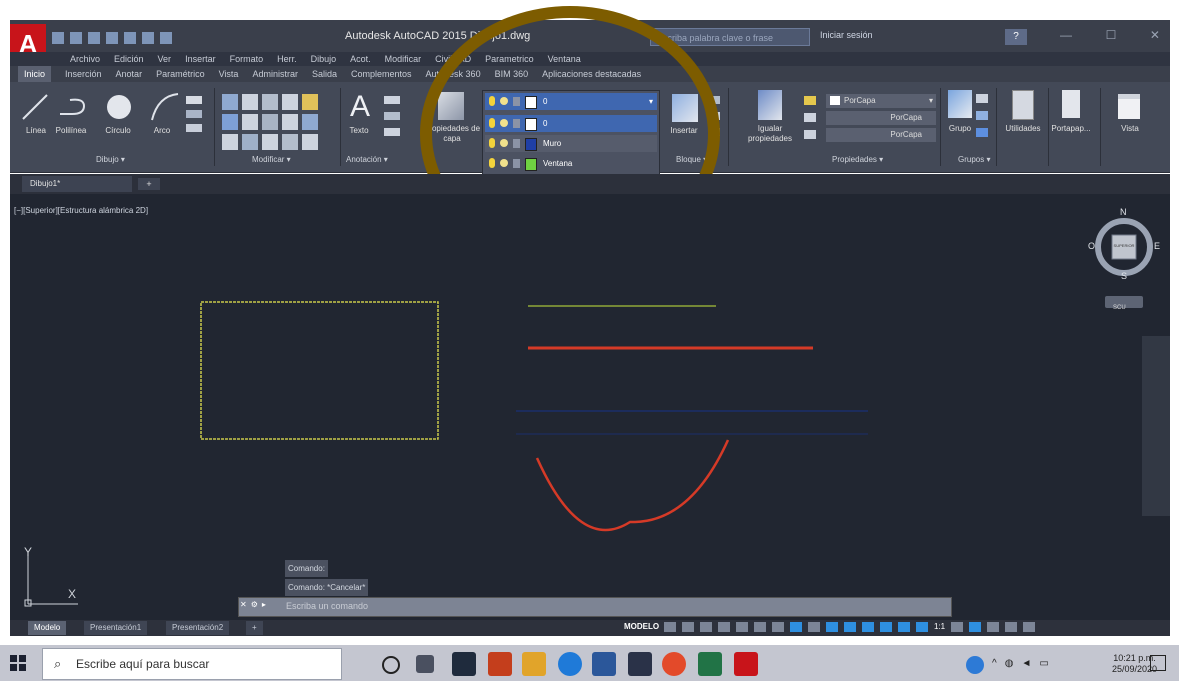 The image size is (1179, 681). Describe the element at coordinates (857, 159) in the screenshot. I see `properties-panel-label: Propiedades ▾` at that location.